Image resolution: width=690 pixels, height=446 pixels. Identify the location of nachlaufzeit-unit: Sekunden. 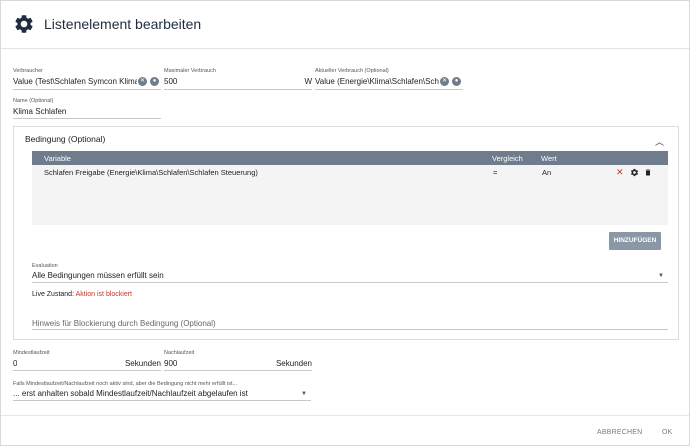
(293, 363).